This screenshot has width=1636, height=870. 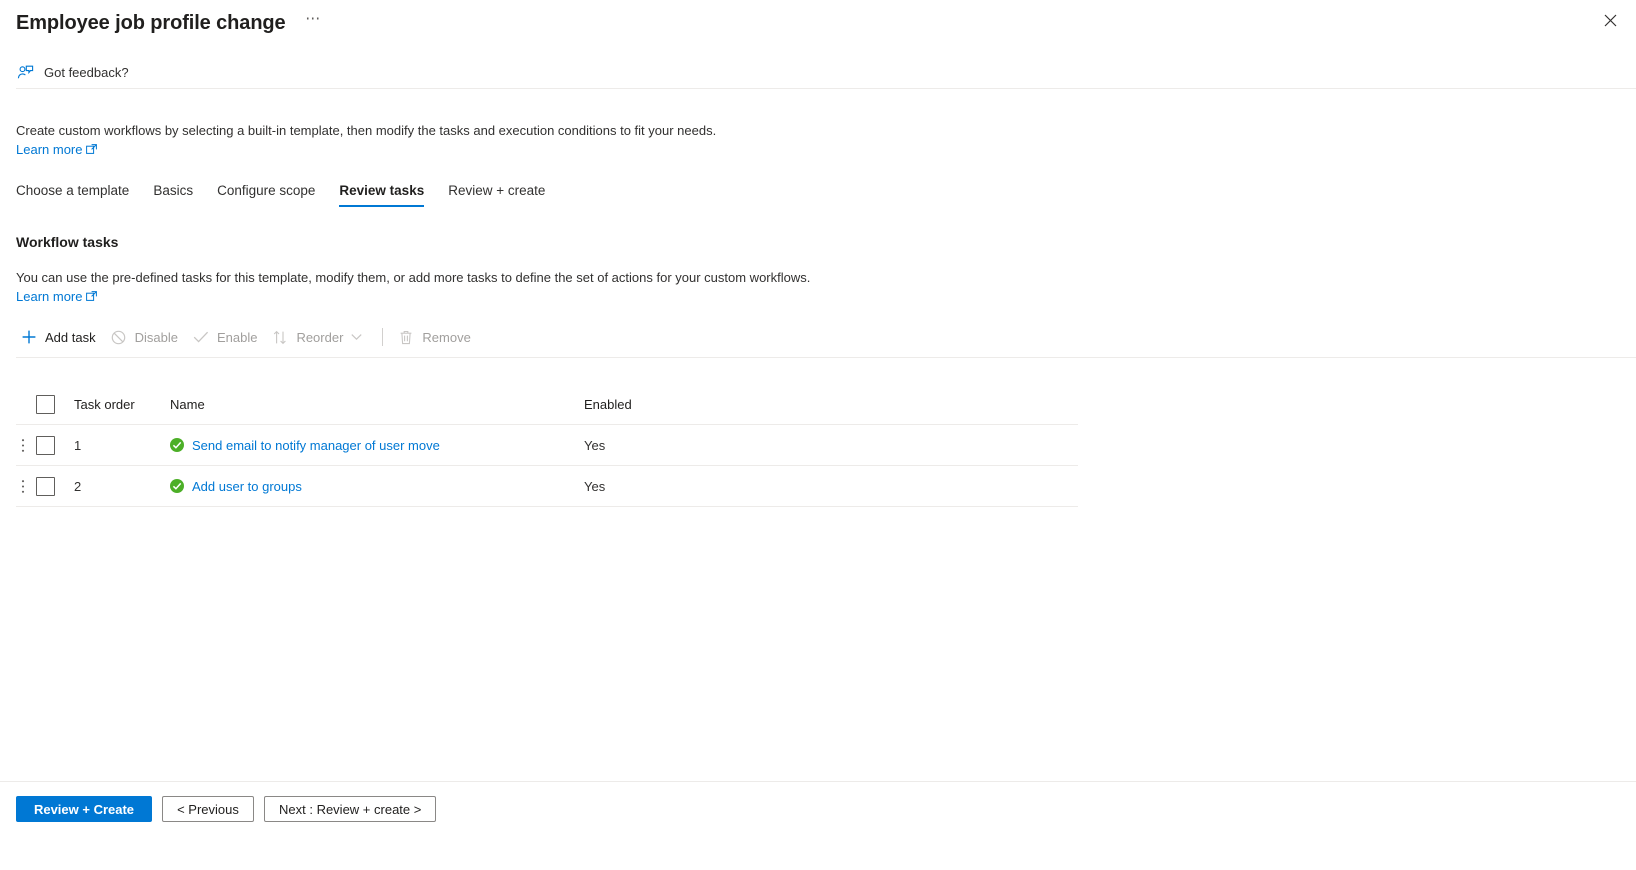 I want to click on plus-icon, so click(x=29, y=337).